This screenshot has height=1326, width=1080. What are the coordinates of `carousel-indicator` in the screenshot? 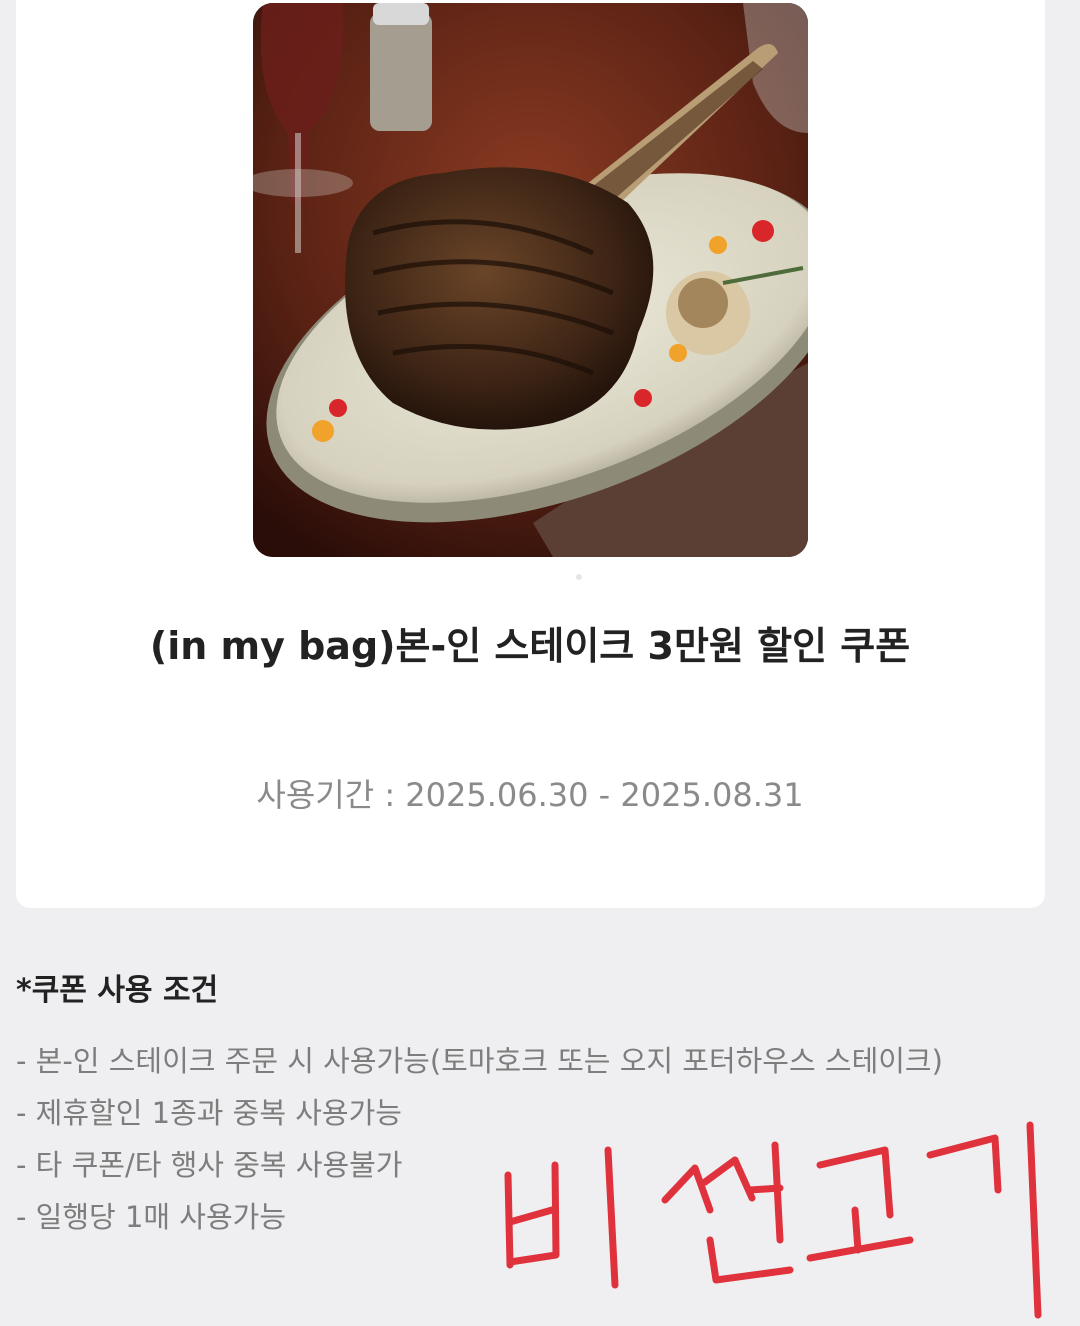 It's located at (579, 577).